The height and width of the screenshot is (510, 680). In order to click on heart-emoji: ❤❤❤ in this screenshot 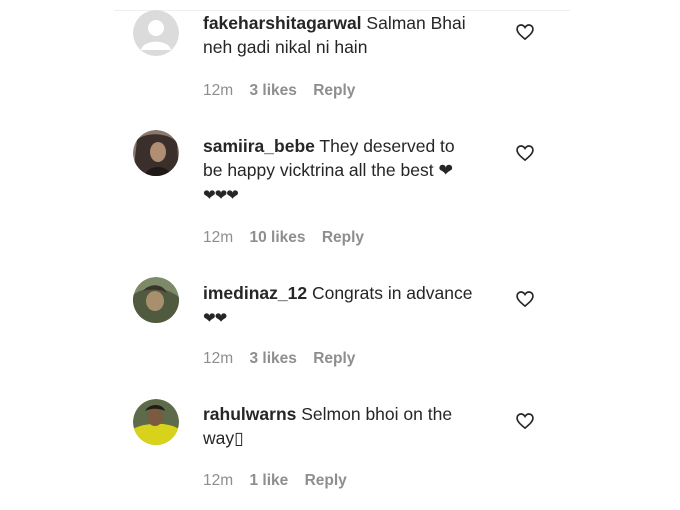, I will do `click(221, 195)`.